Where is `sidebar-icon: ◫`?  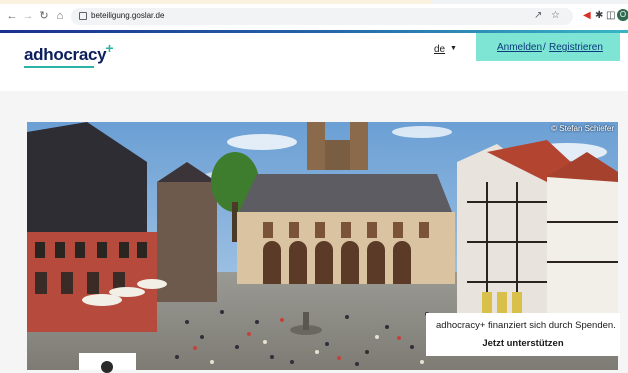
sidebar-icon: ◫ is located at coordinates (610, 15).